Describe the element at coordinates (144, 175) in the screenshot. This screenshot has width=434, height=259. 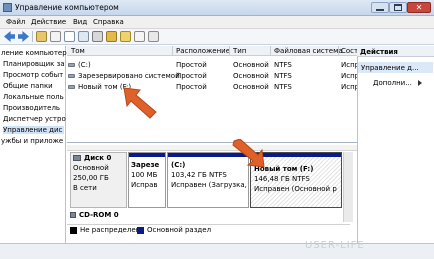
I see `partition-size: 100 МБ` at that location.